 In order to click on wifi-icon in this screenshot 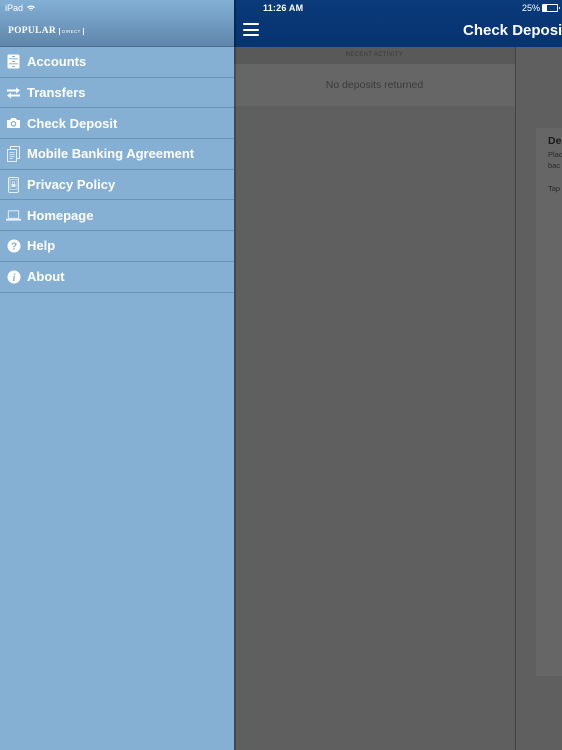, I will do `click(31, 8)`.